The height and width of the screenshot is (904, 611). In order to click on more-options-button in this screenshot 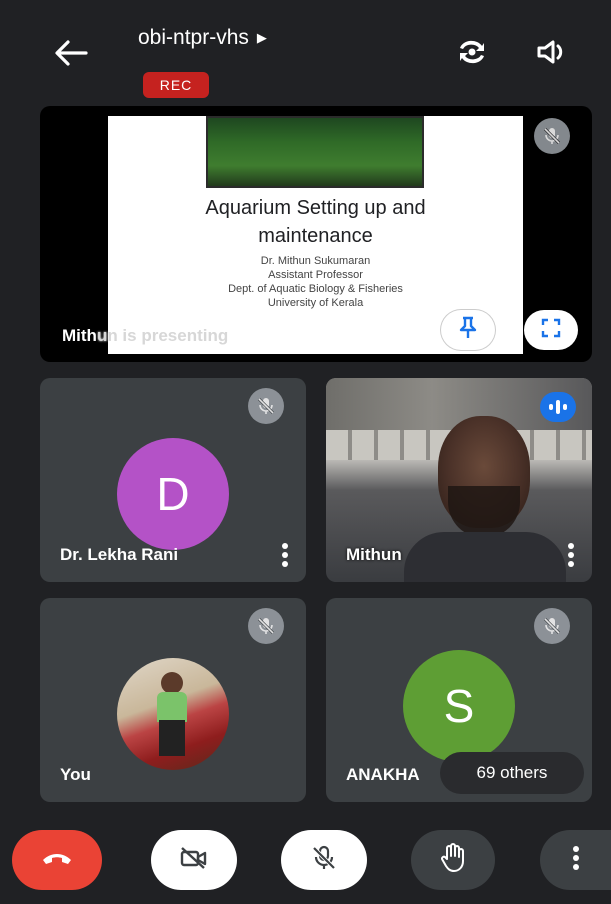, I will do `click(575, 860)`.